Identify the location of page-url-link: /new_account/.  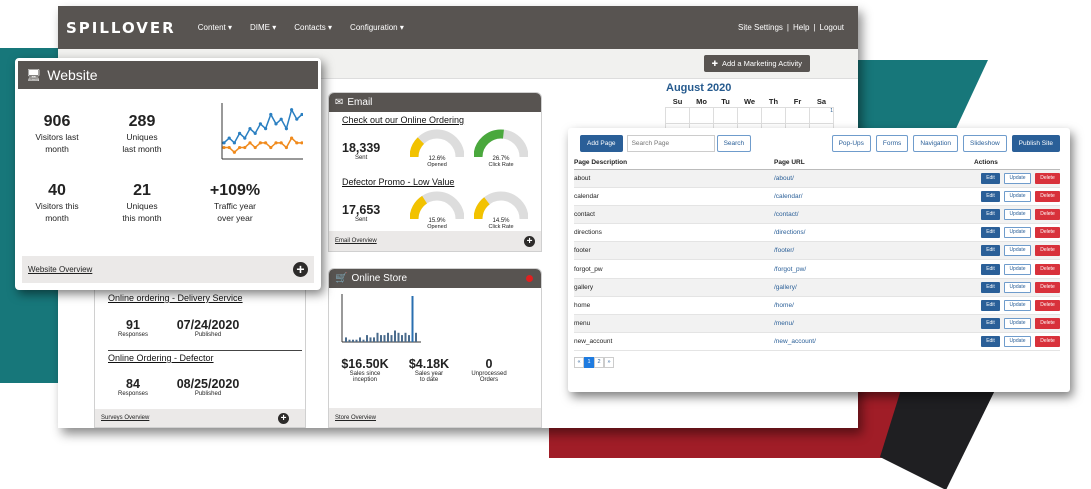
(874, 342).